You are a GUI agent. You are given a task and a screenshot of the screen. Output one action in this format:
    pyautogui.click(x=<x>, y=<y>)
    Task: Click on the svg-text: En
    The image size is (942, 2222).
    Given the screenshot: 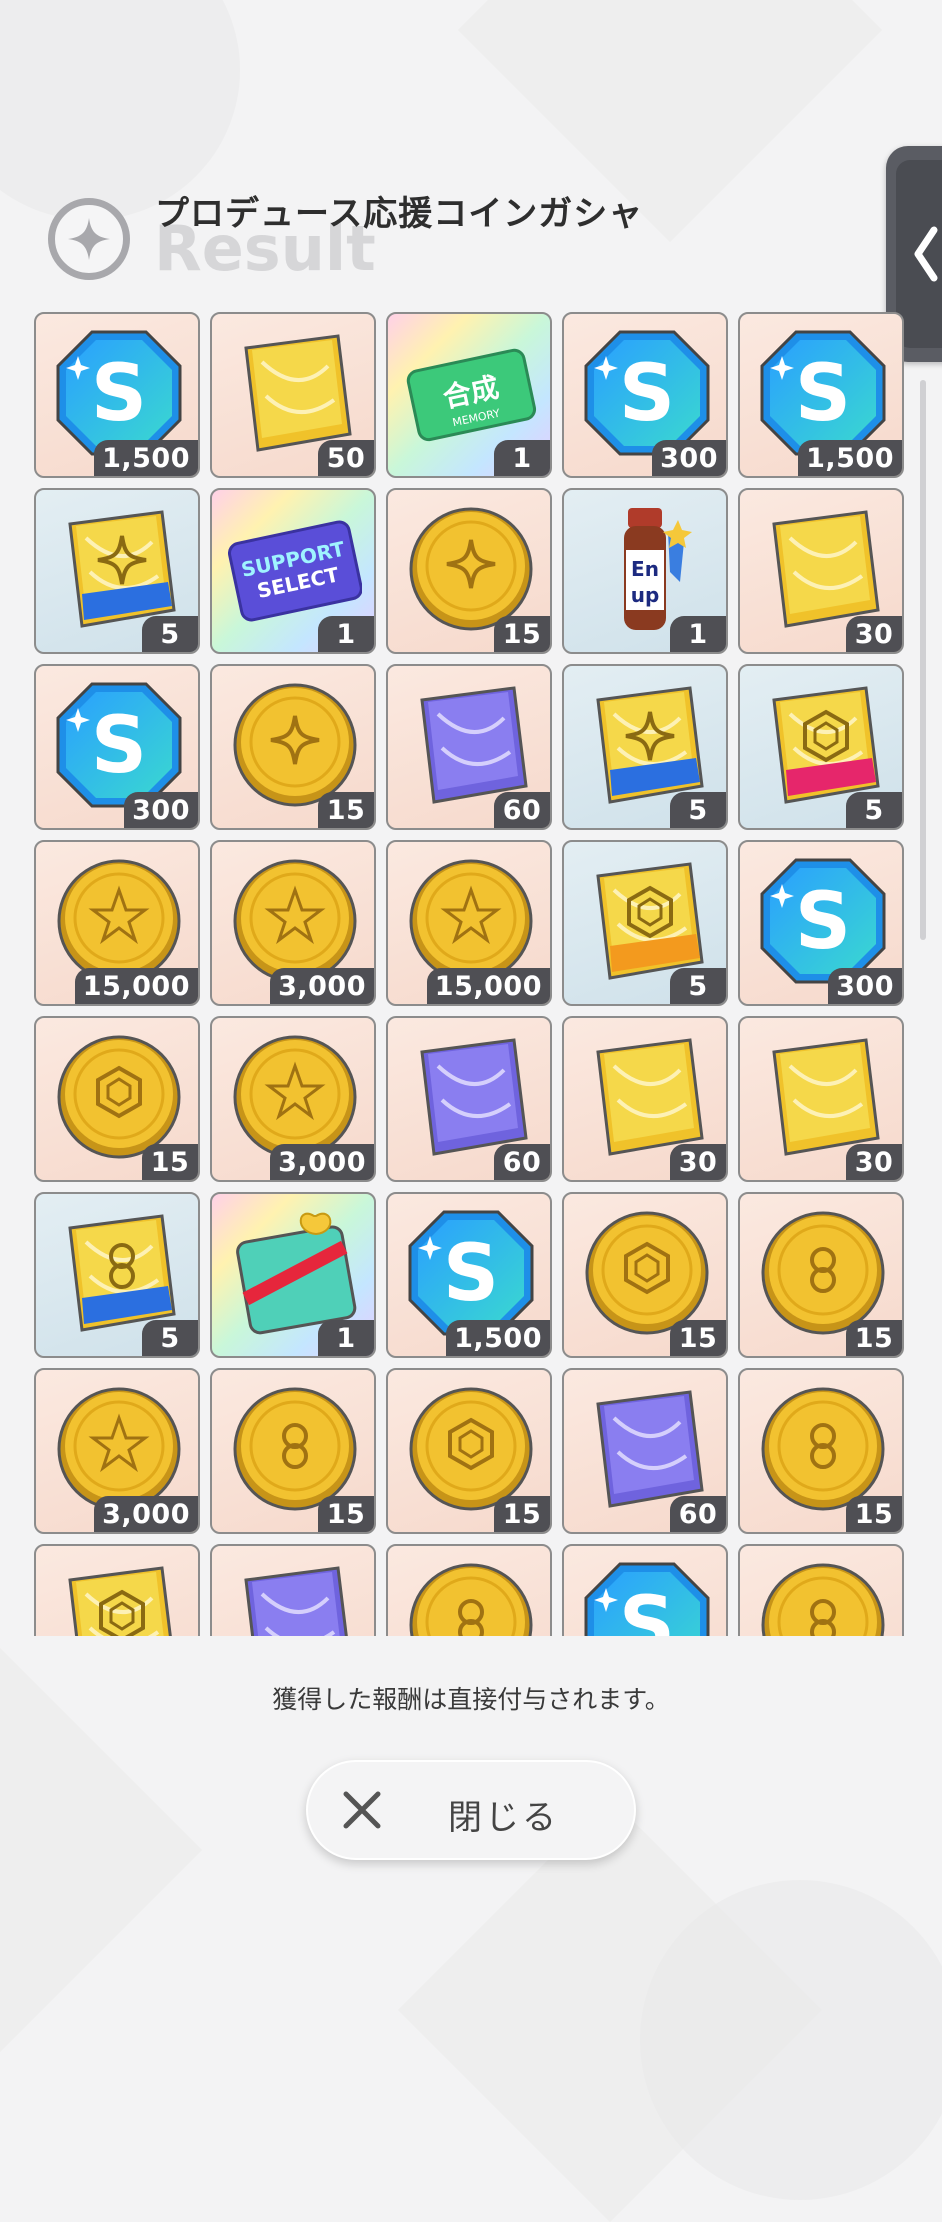 What is the action you would take?
    pyautogui.click(x=645, y=569)
    